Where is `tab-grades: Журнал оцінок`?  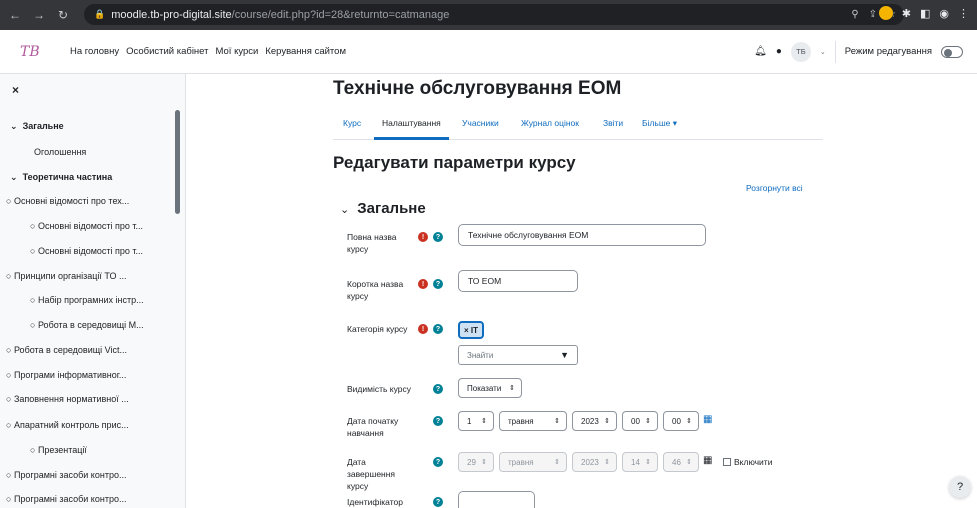 tab-grades: Журнал оцінок is located at coordinates (550, 123).